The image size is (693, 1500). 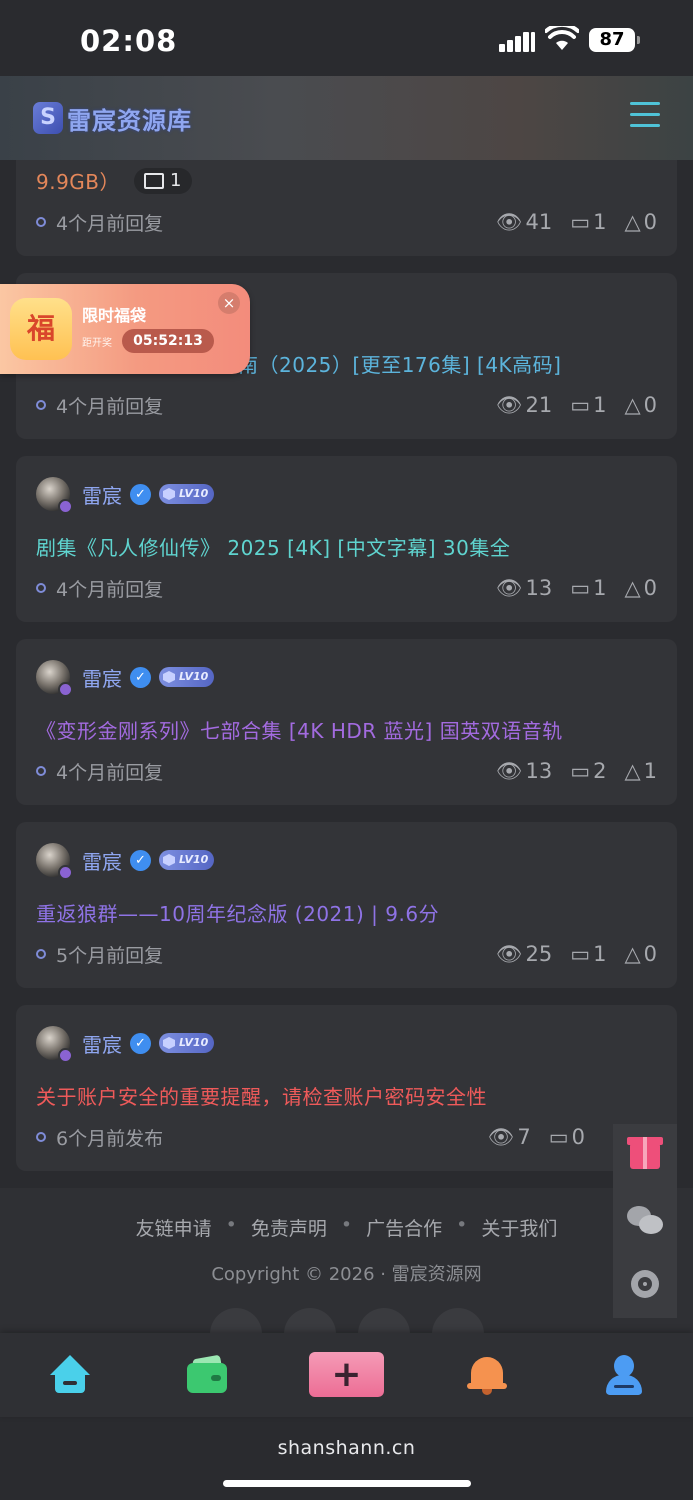 I want to click on fortune-title: 限时福袋, so click(x=114, y=315).